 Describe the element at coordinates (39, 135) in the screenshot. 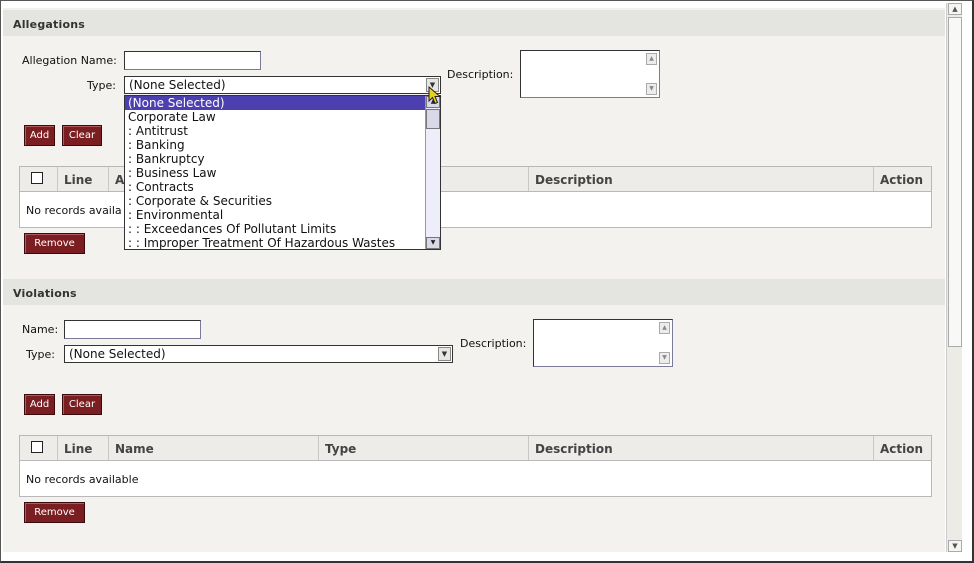

I see `allegation-add-button: Add` at that location.